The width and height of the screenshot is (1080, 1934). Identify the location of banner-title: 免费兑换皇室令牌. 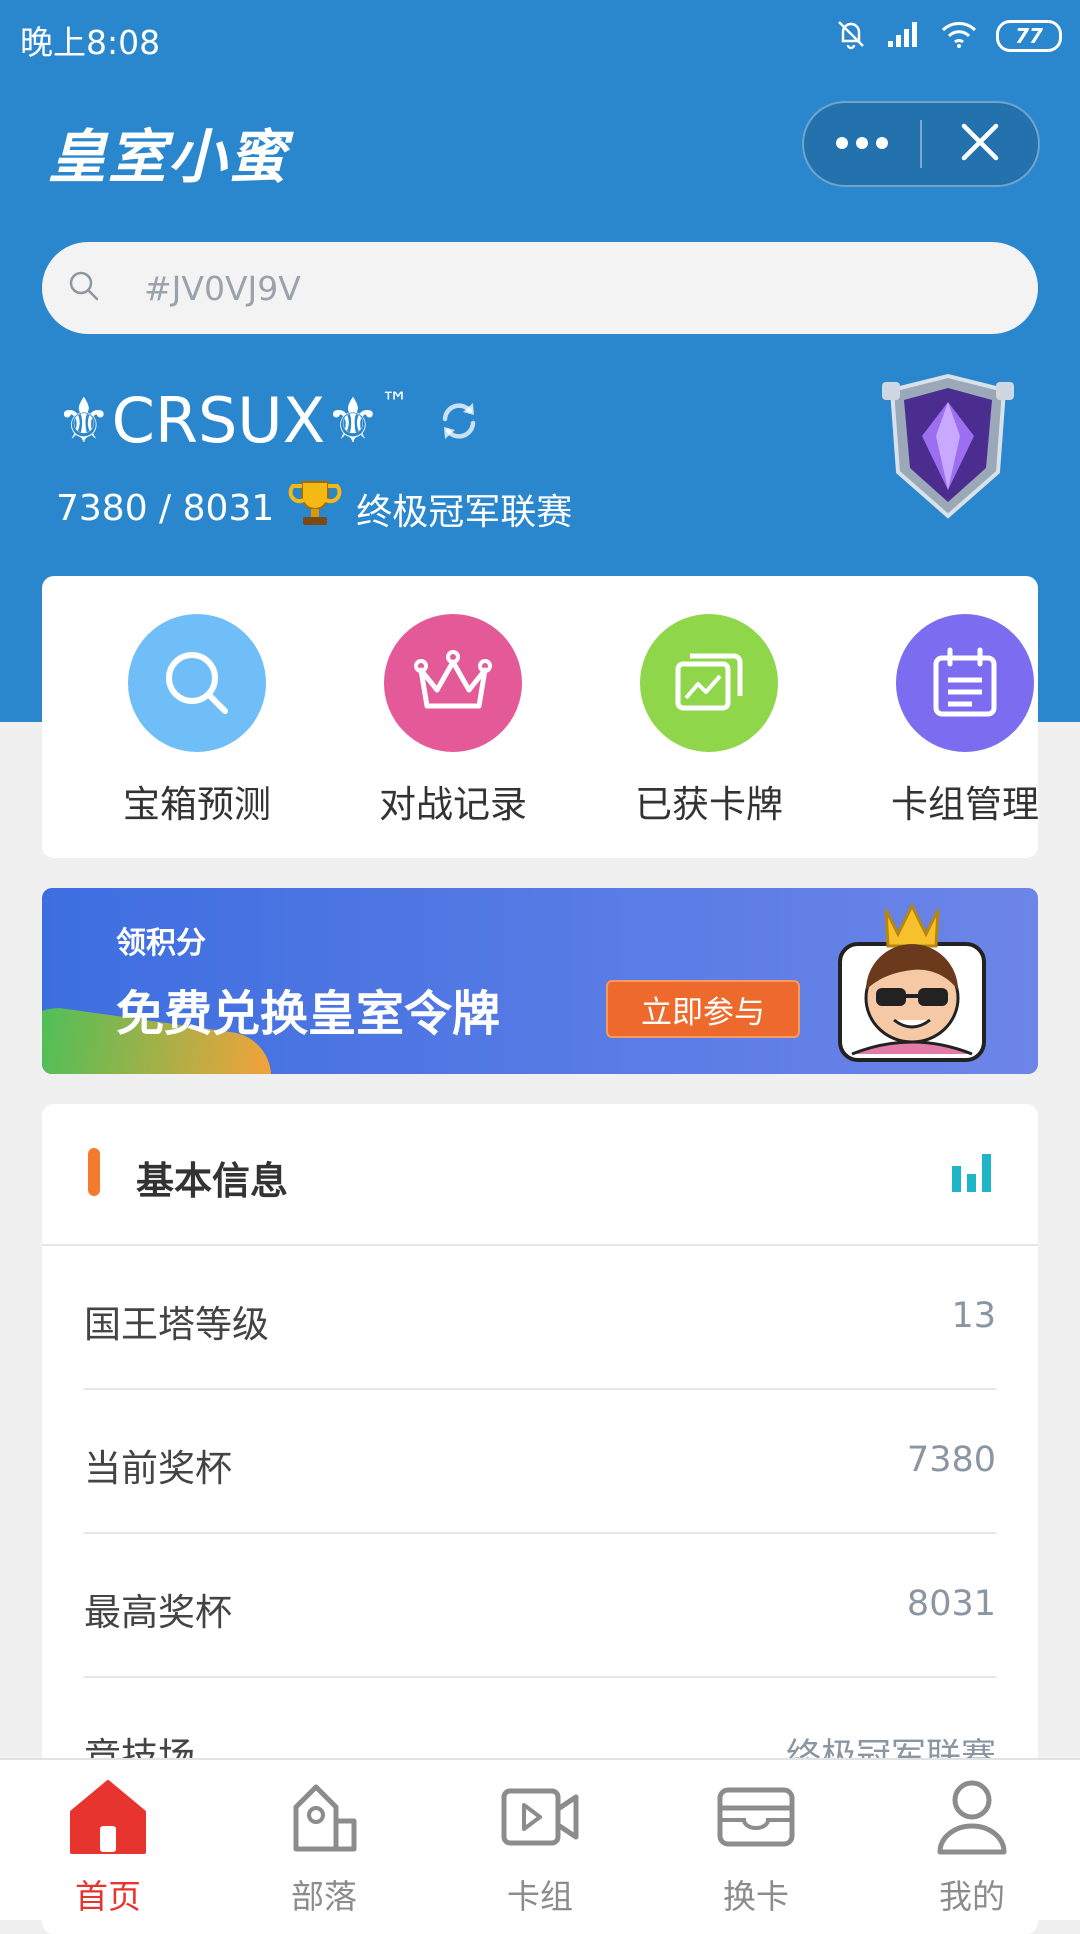
(308, 1014).